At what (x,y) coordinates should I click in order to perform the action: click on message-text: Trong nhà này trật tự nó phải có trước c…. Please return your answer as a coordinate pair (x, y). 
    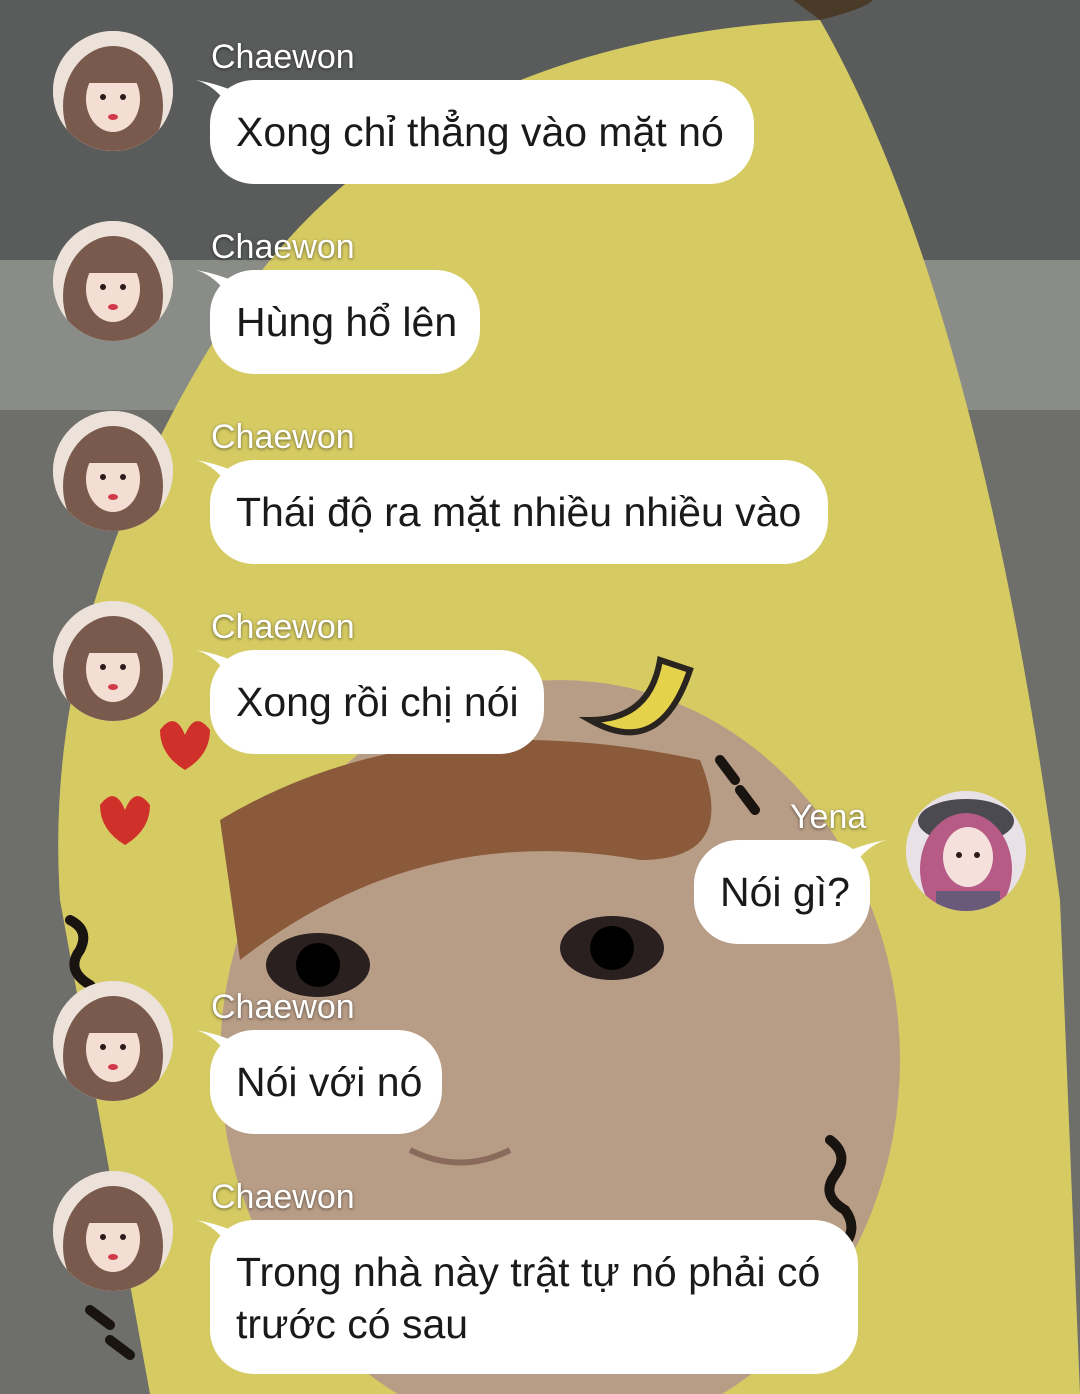
    Looking at the image, I should click on (528, 1298).